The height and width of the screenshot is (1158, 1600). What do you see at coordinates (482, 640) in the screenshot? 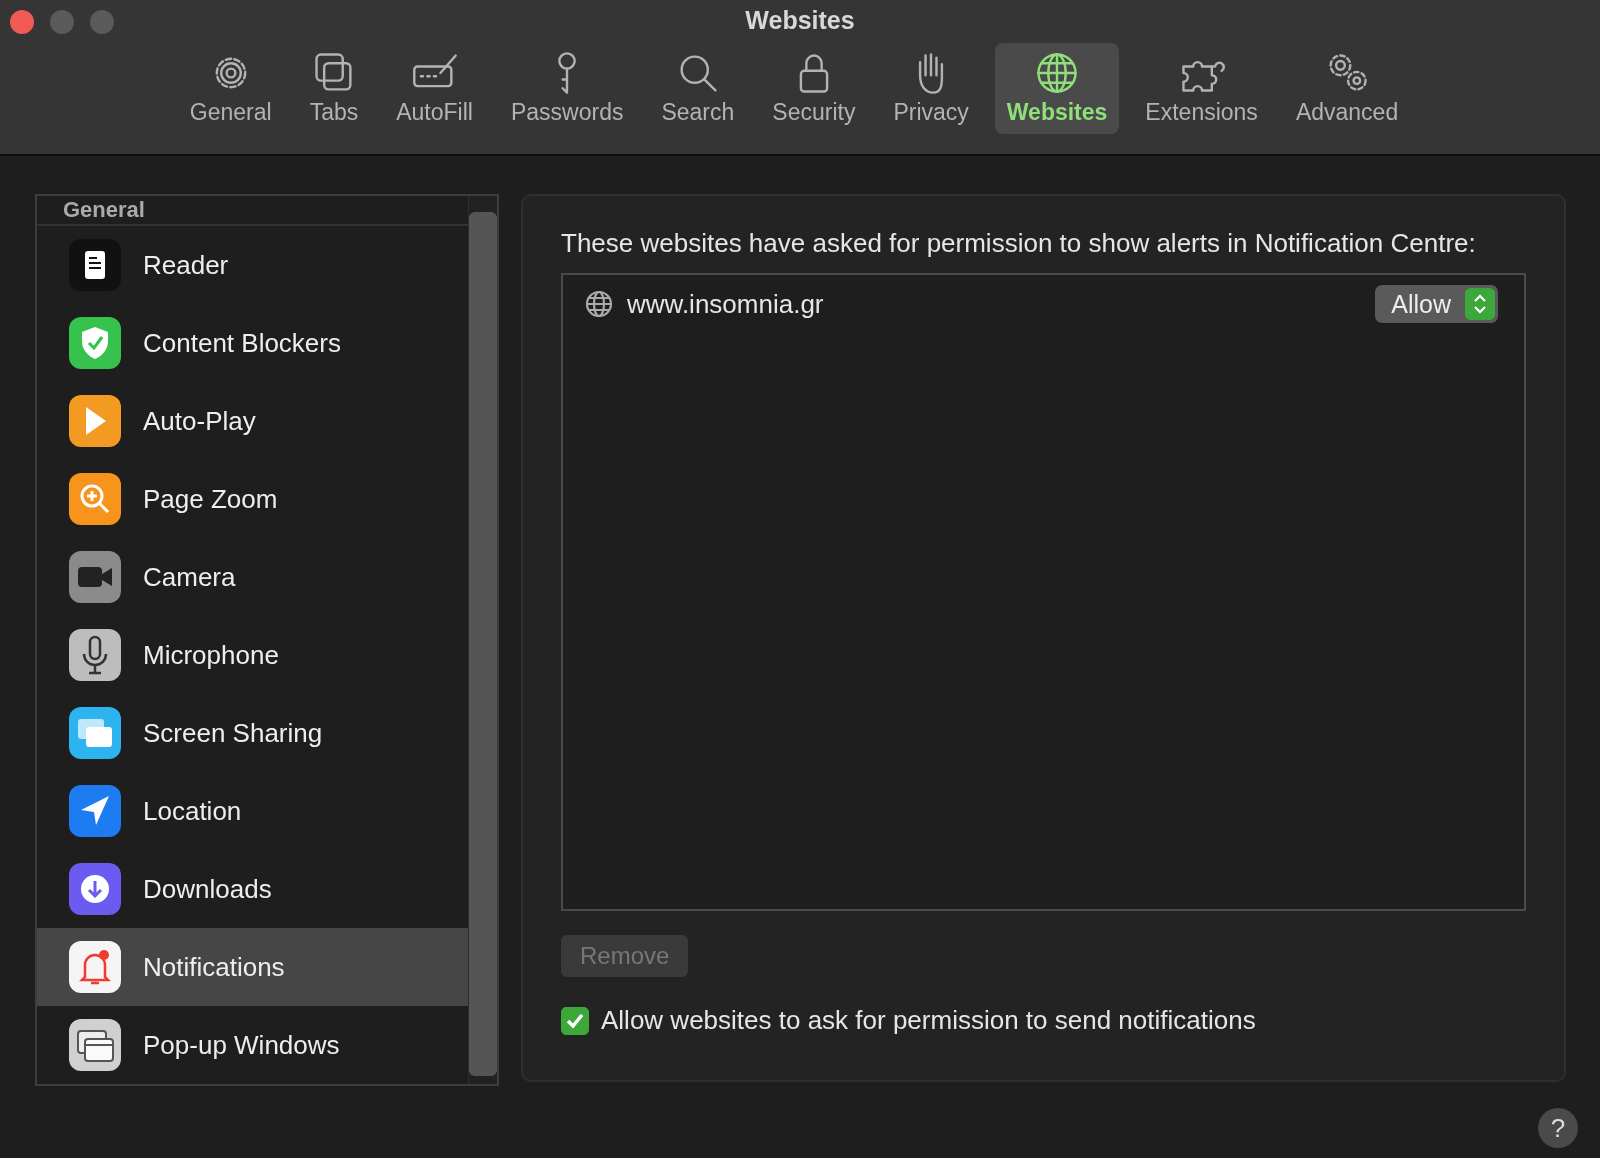
I see `scrollbar-track` at bounding box center [482, 640].